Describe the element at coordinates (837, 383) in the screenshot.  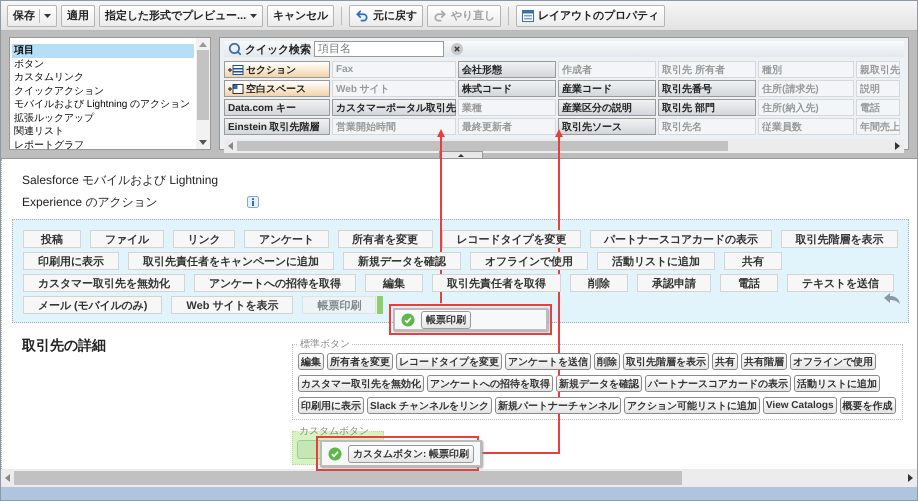
I see `standard-button: 活動リストに追加` at that location.